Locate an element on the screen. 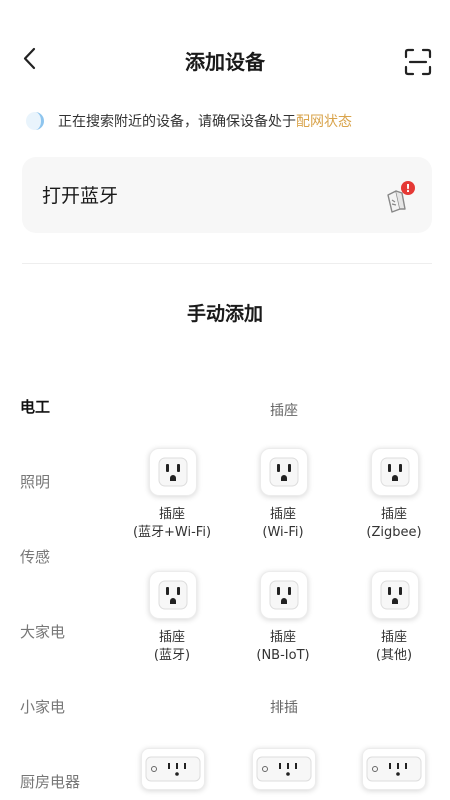 Image resolution: width=450 pixels, height=800 pixels. device-sublabel: (蓝牙+Wi-Fi) is located at coordinates (172, 532).